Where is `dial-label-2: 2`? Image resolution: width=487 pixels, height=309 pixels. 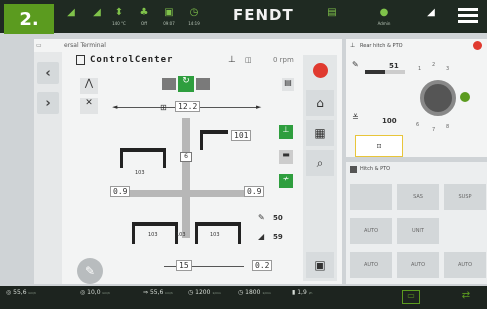 dial-label-2: 2 is located at coordinates (434, 65).